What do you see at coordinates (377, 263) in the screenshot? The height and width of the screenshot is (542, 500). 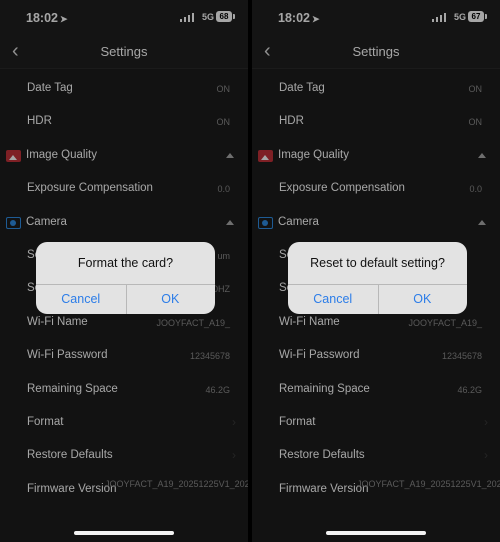 I see `dialog-message: Reset to default setting?` at bounding box center [377, 263].